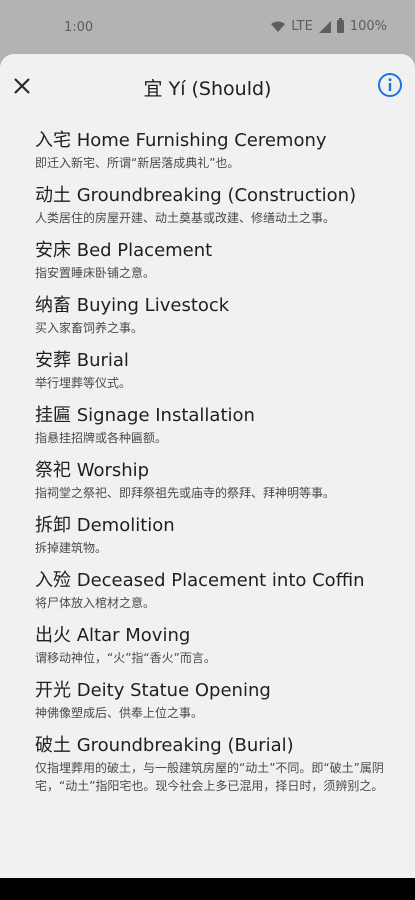 The image size is (415, 900). Describe the element at coordinates (368, 26) in the screenshot. I see `battery-label: 100%` at that location.